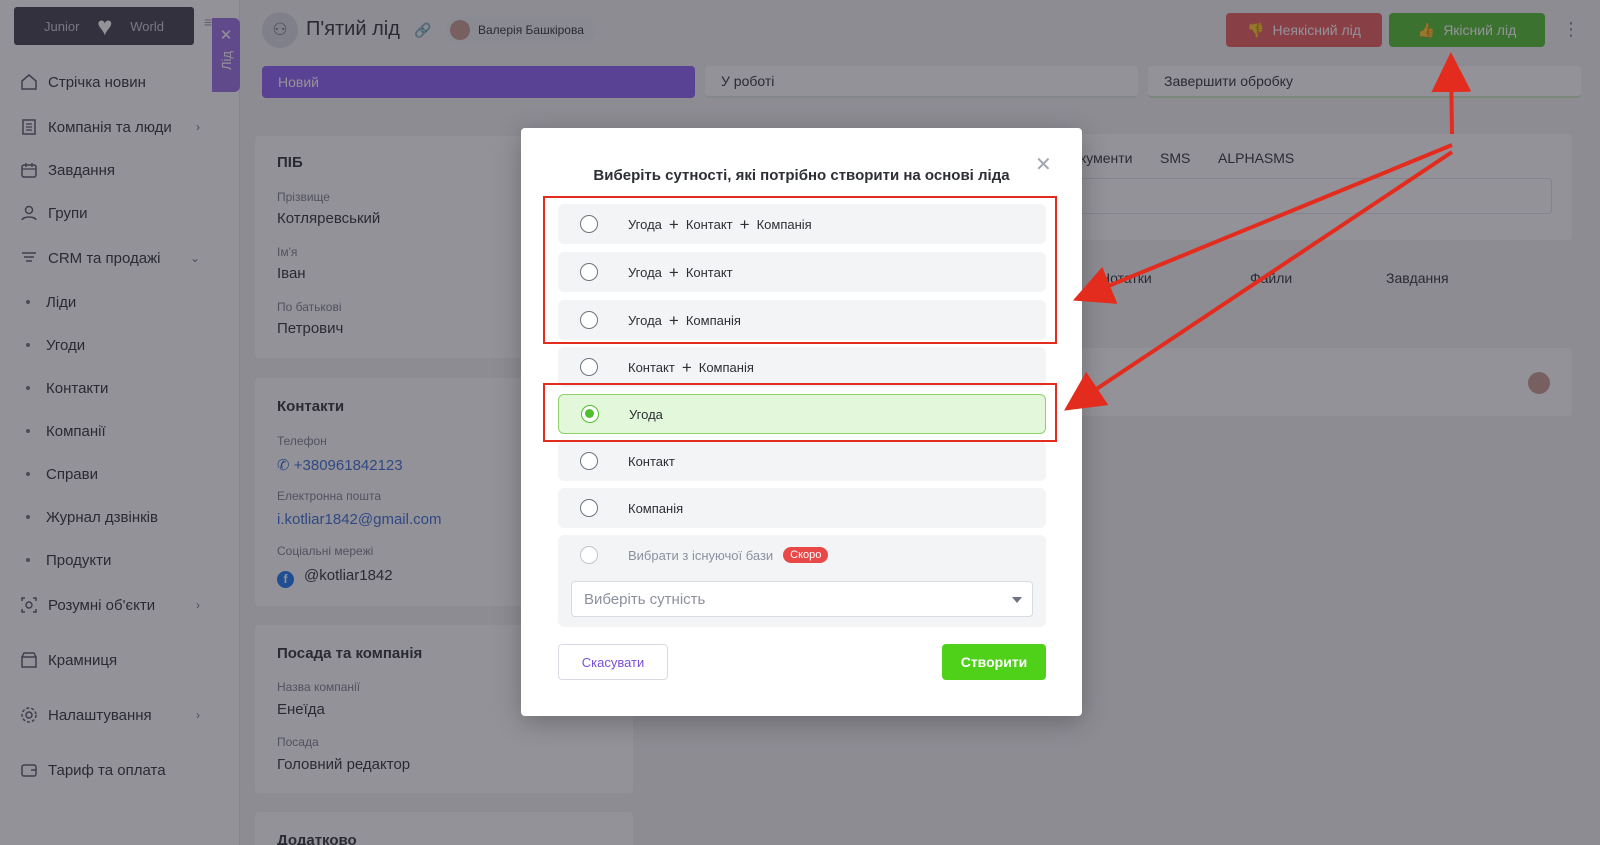 The height and width of the screenshot is (845, 1600). Describe the element at coordinates (645, 599) in the screenshot. I see `entity-select-placeholder: Виберіть сутність` at that location.